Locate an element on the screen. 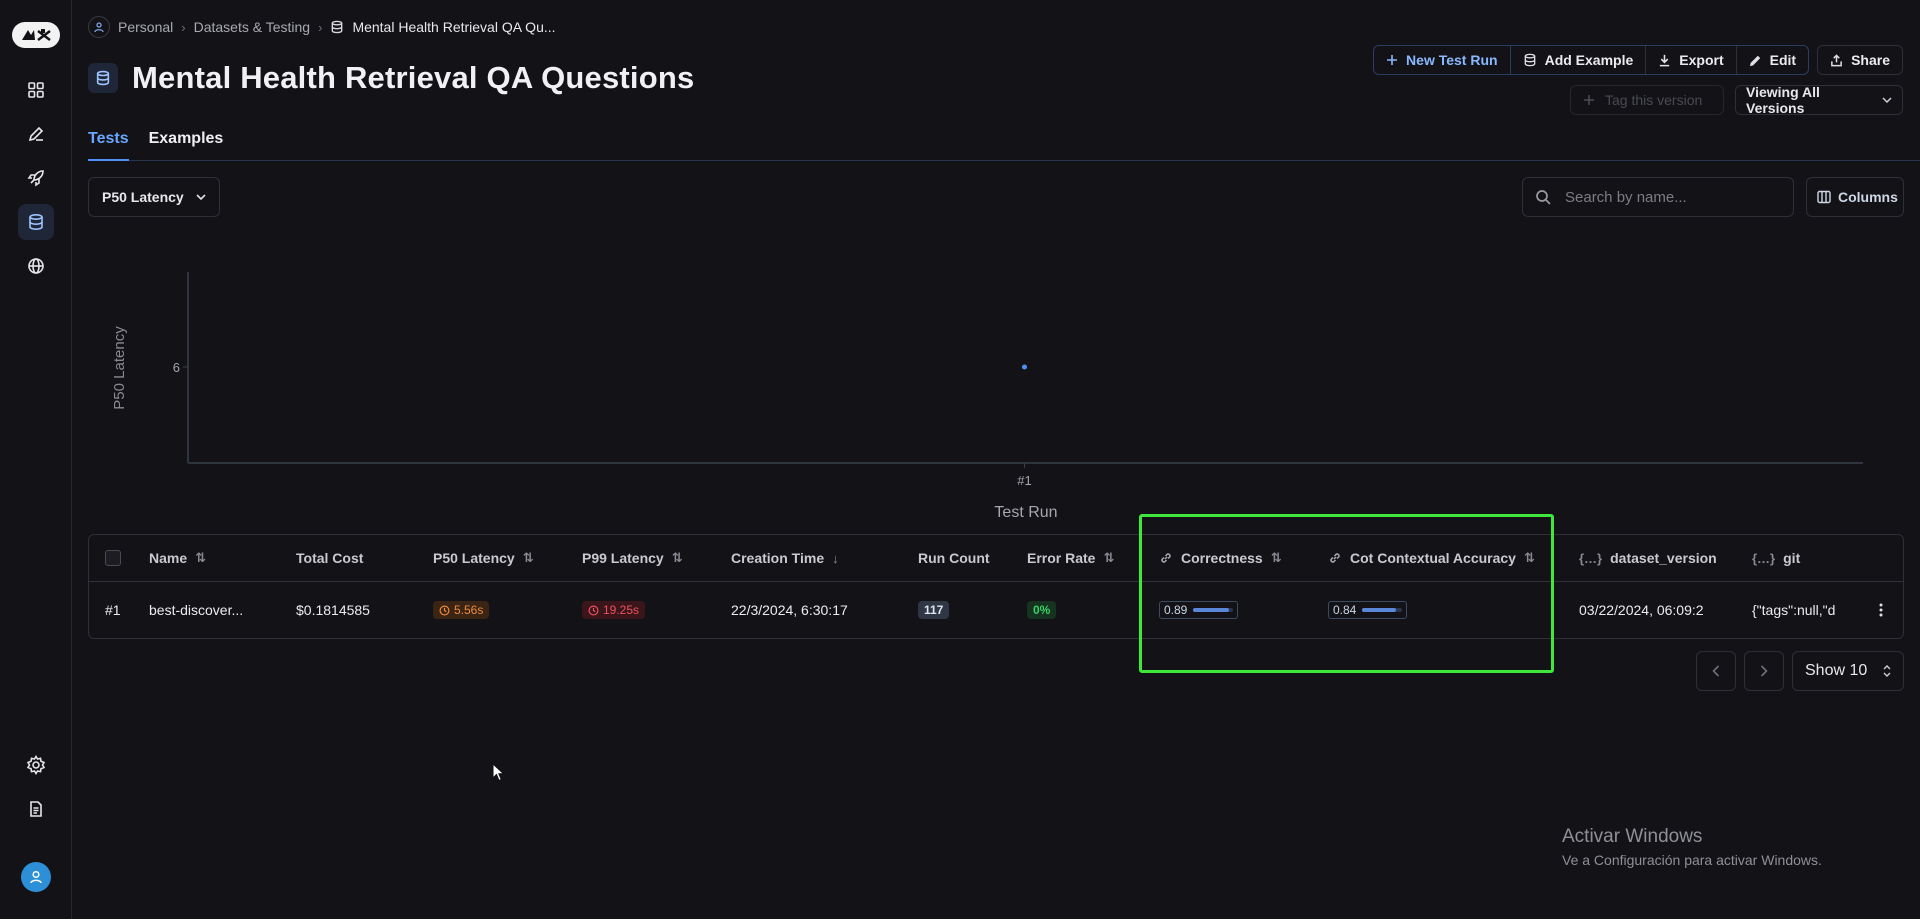  col-total-cost: Total Cost is located at coordinates (329, 558).